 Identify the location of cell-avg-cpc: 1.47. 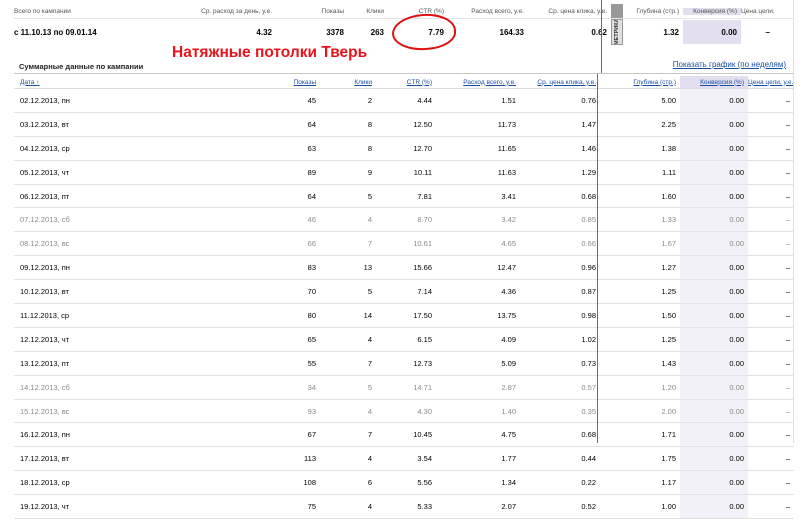
(560, 124).